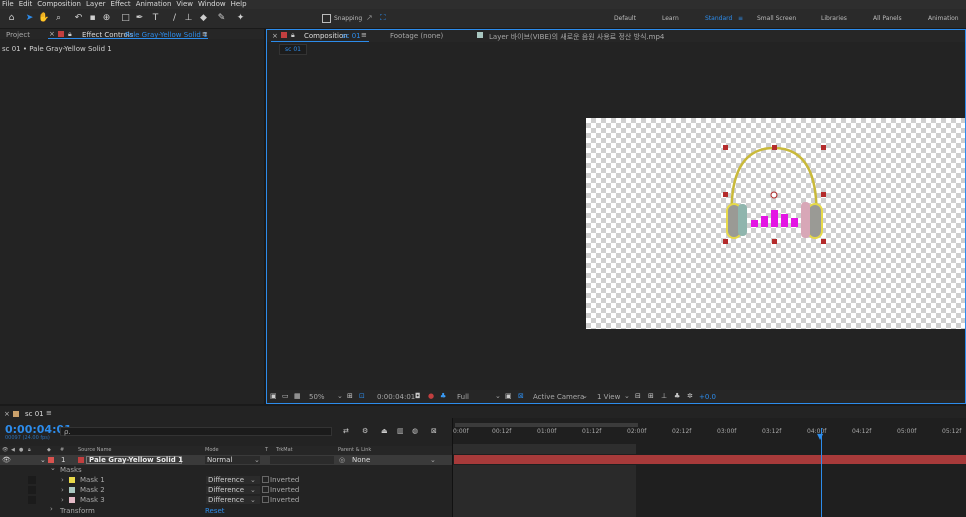 This screenshot has height=517, width=966. What do you see at coordinates (77, 511) in the screenshot?
I see `transform-label: Transform` at bounding box center [77, 511].